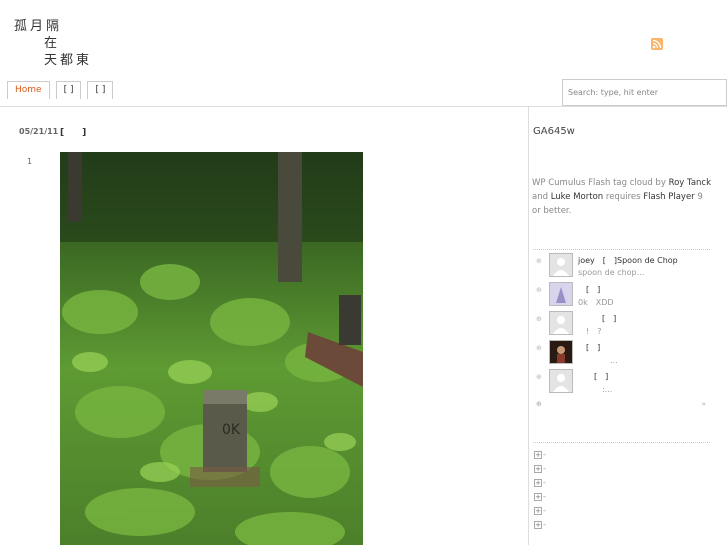 The image size is (727, 545). What do you see at coordinates (100, 90) in the screenshot?
I see `nav-page-2: [ ]` at bounding box center [100, 90].